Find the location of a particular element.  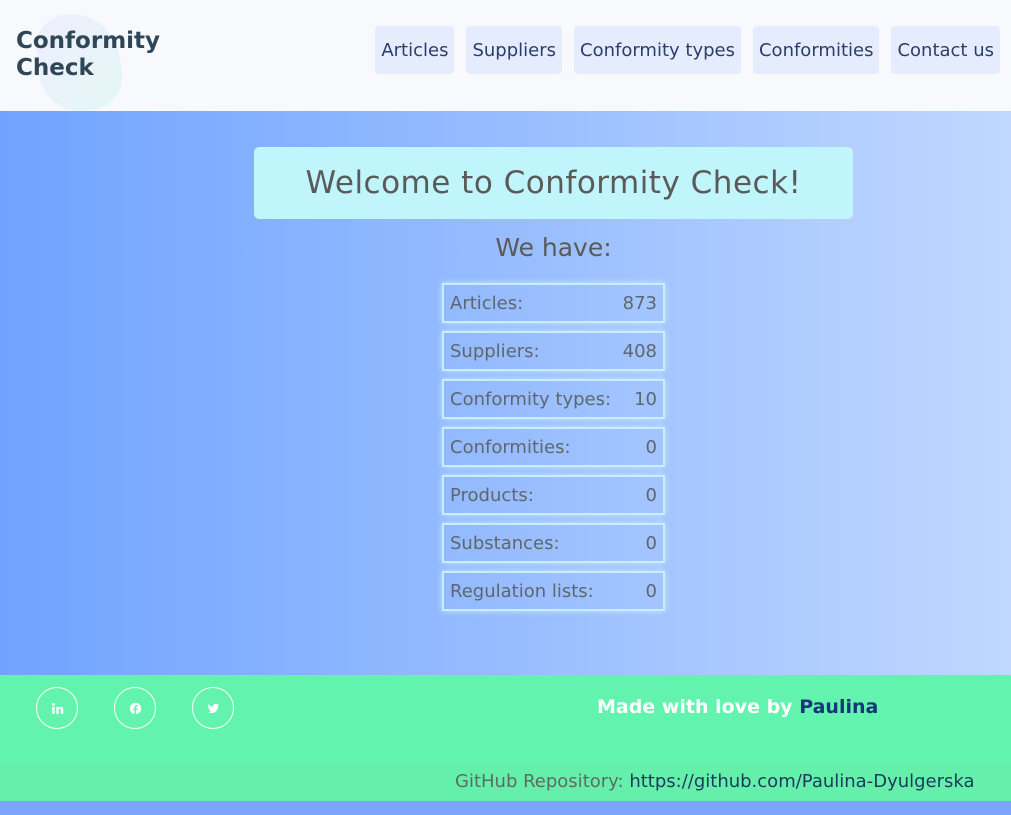

author-link: Paulina is located at coordinates (838, 707).